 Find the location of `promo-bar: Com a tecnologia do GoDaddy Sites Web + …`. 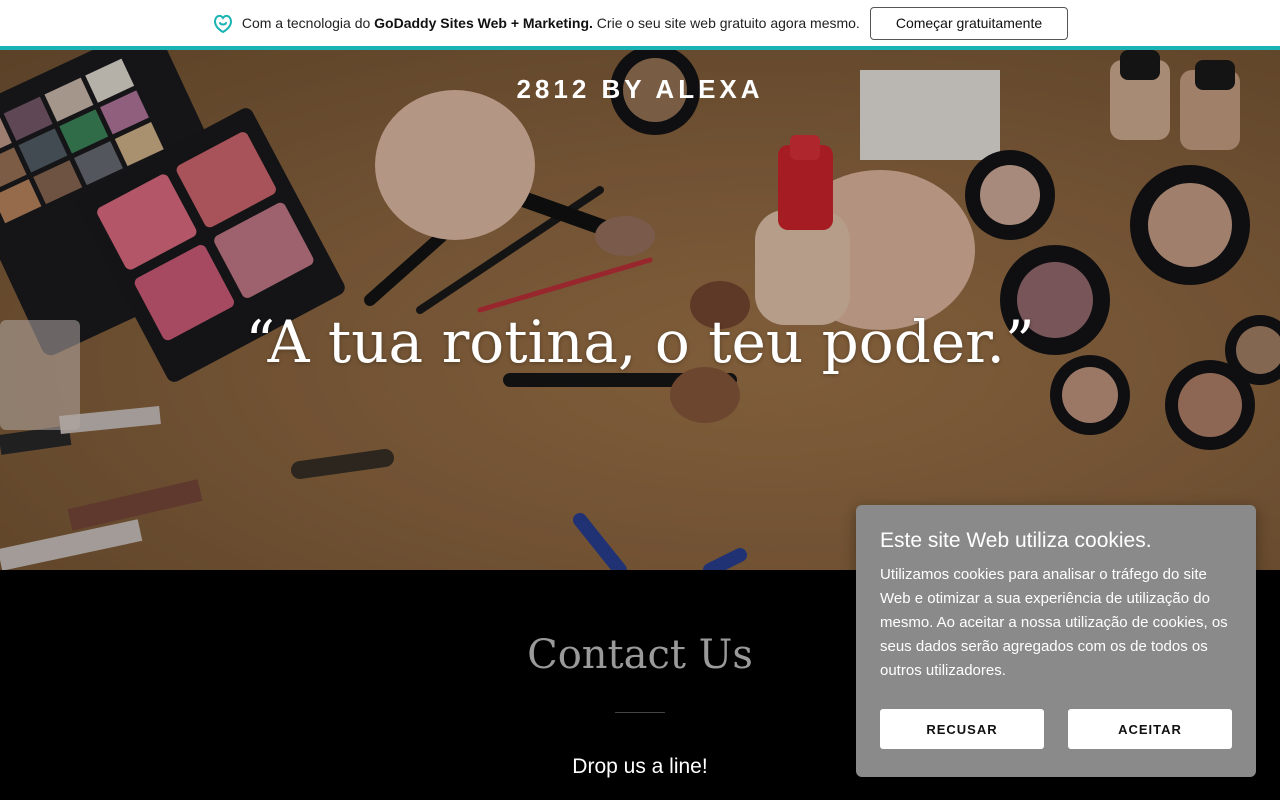

promo-bar: Com a tecnologia do GoDaddy Sites Web + … is located at coordinates (640, 25).